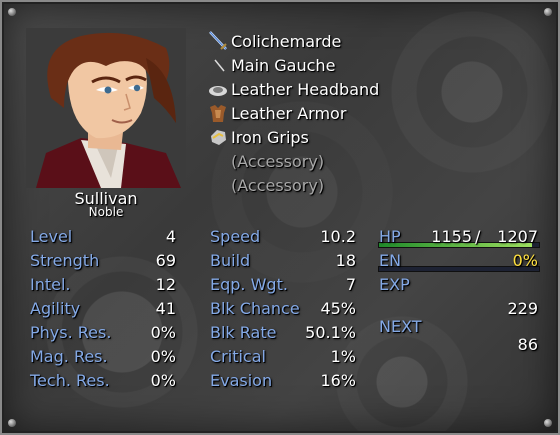 The width and height of the screenshot is (560, 435). I want to click on stat-label-level: Level, so click(51, 236).